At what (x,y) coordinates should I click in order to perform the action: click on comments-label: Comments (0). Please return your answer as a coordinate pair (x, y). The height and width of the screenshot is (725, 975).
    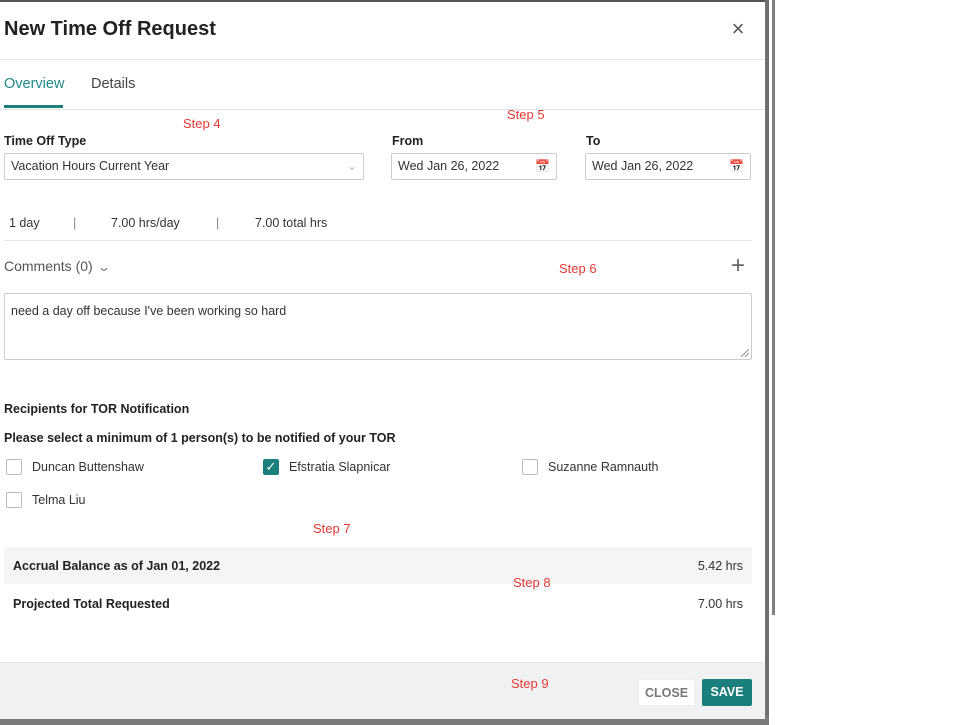
    Looking at the image, I should click on (48, 266).